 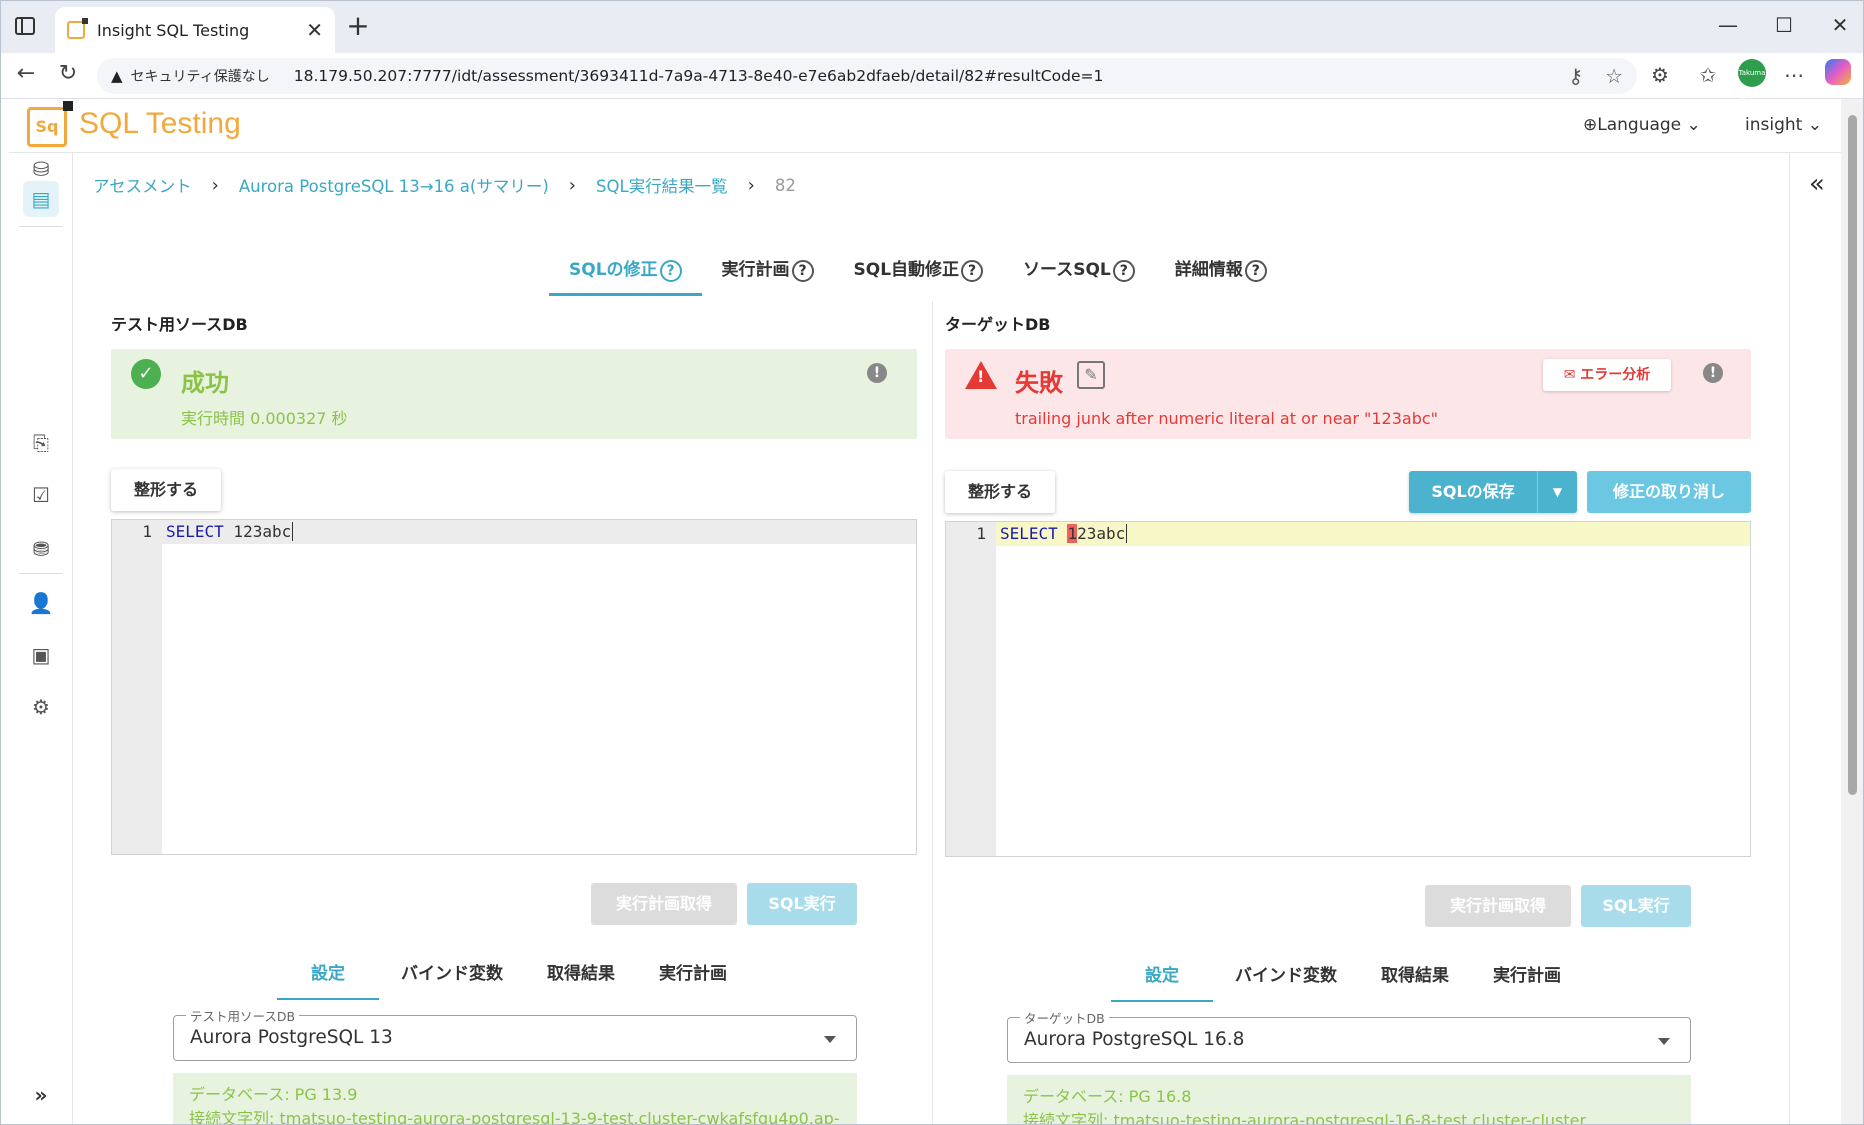 I want to click on edit-icon: ✎, so click(x=1091, y=375).